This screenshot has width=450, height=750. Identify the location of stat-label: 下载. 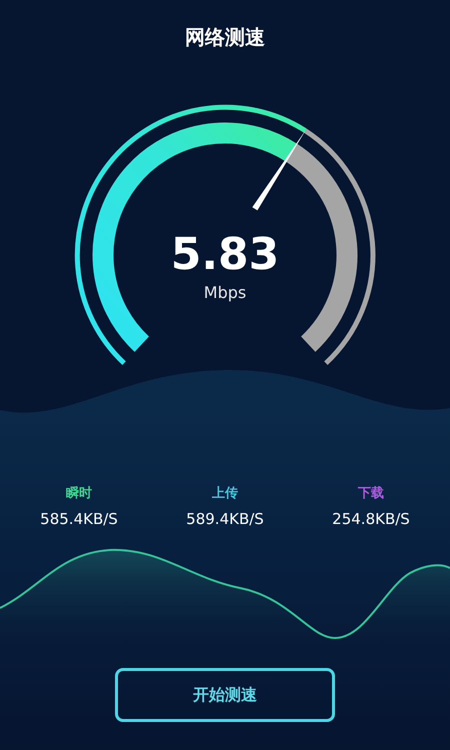
(371, 493).